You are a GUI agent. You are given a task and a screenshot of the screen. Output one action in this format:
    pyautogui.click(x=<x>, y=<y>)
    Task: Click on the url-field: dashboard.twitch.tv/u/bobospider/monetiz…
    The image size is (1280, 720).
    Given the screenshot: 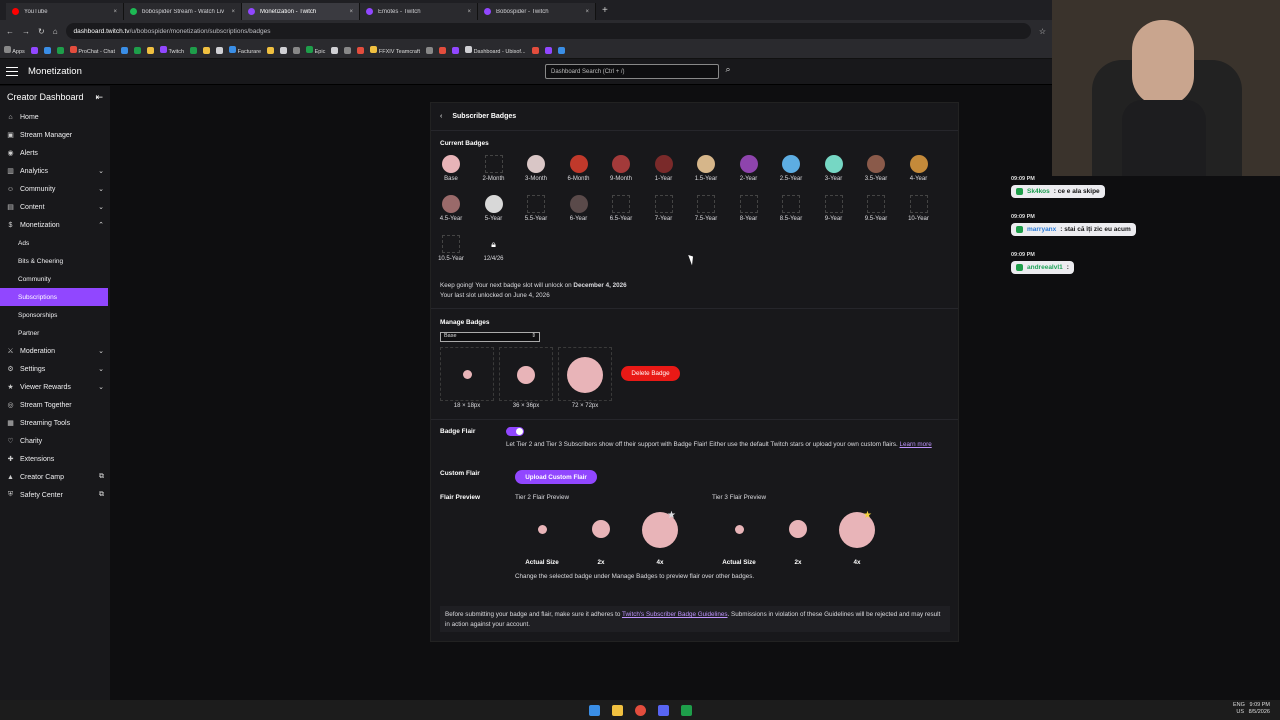 What is the action you would take?
    pyautogui.click(x=548, y=31)
    